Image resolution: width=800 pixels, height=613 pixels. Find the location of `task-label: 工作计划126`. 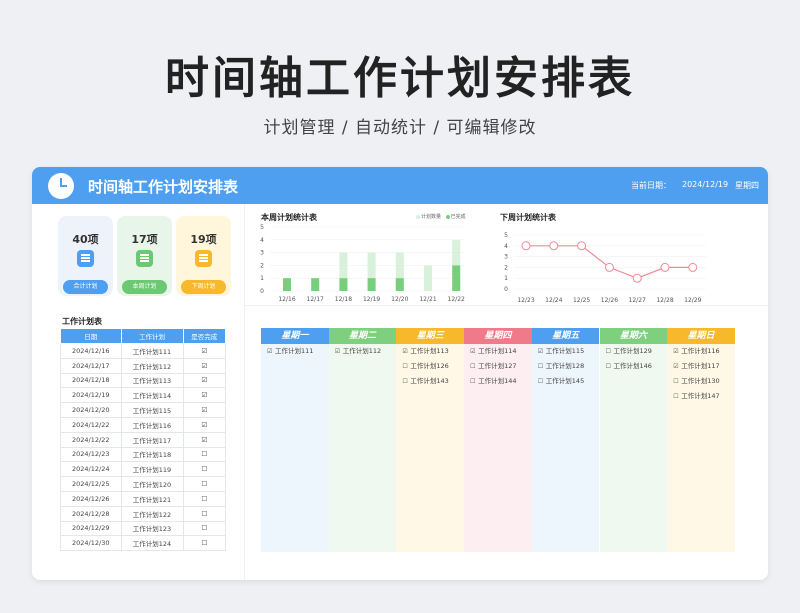

task-label: 工作计划126 is located at coordinates (429, 366).